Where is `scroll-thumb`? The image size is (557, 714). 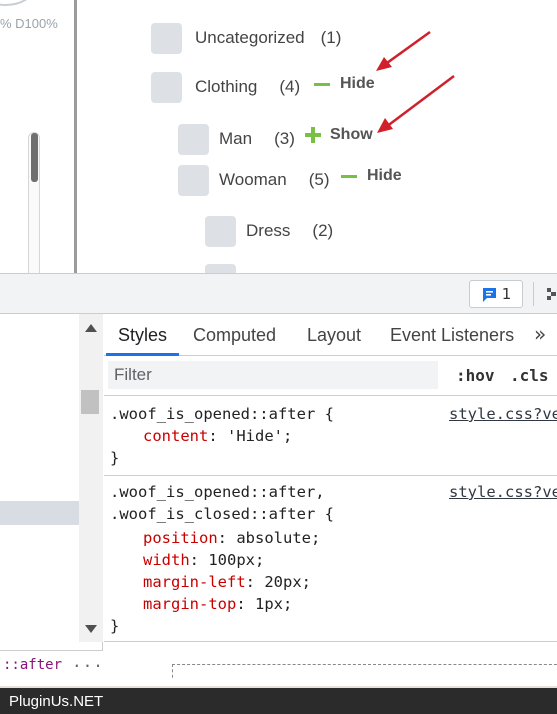 scroll-thumb is located at coordinates (90, 402).